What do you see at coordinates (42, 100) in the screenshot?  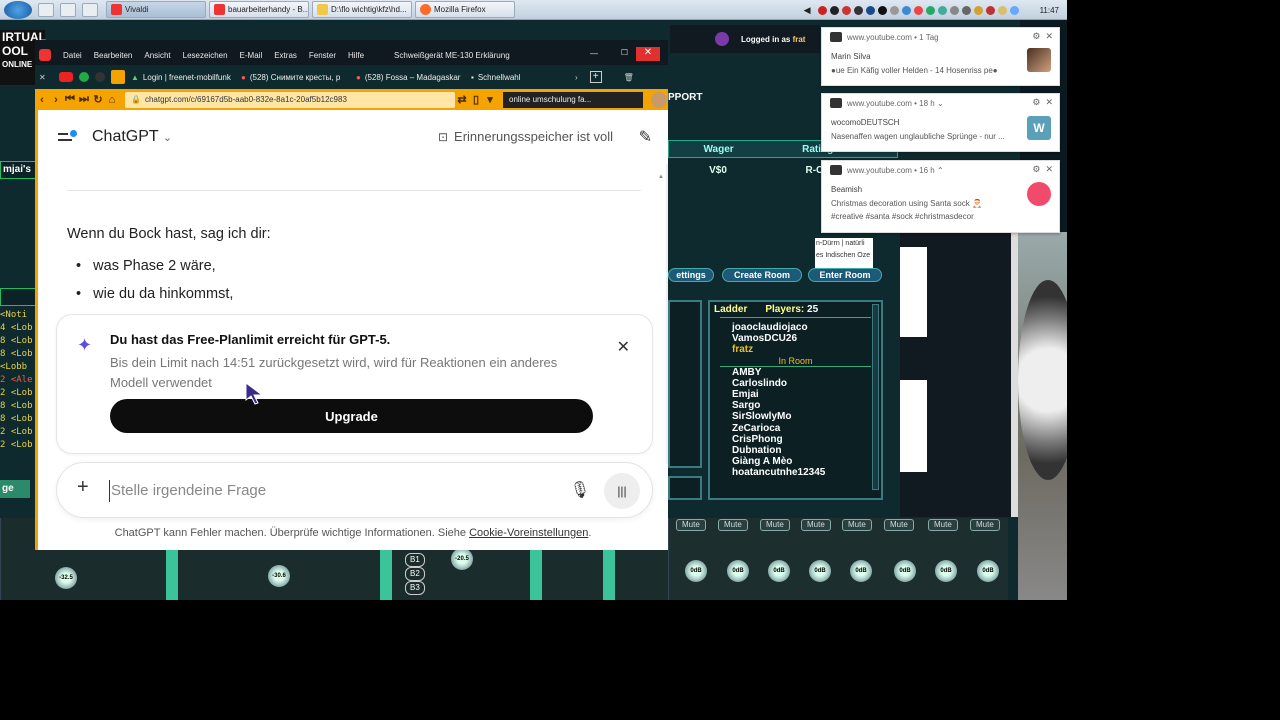 I see `back-icon: ‹` at bounding box center [42, 100].